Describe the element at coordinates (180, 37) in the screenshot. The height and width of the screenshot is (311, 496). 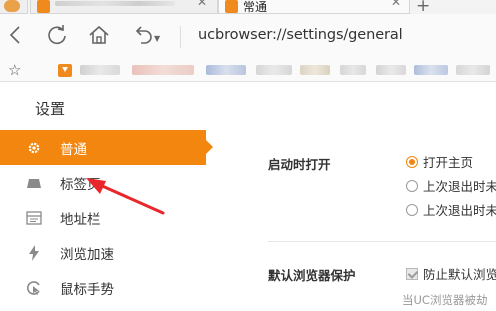
I see `toolbar-divider` at that location.